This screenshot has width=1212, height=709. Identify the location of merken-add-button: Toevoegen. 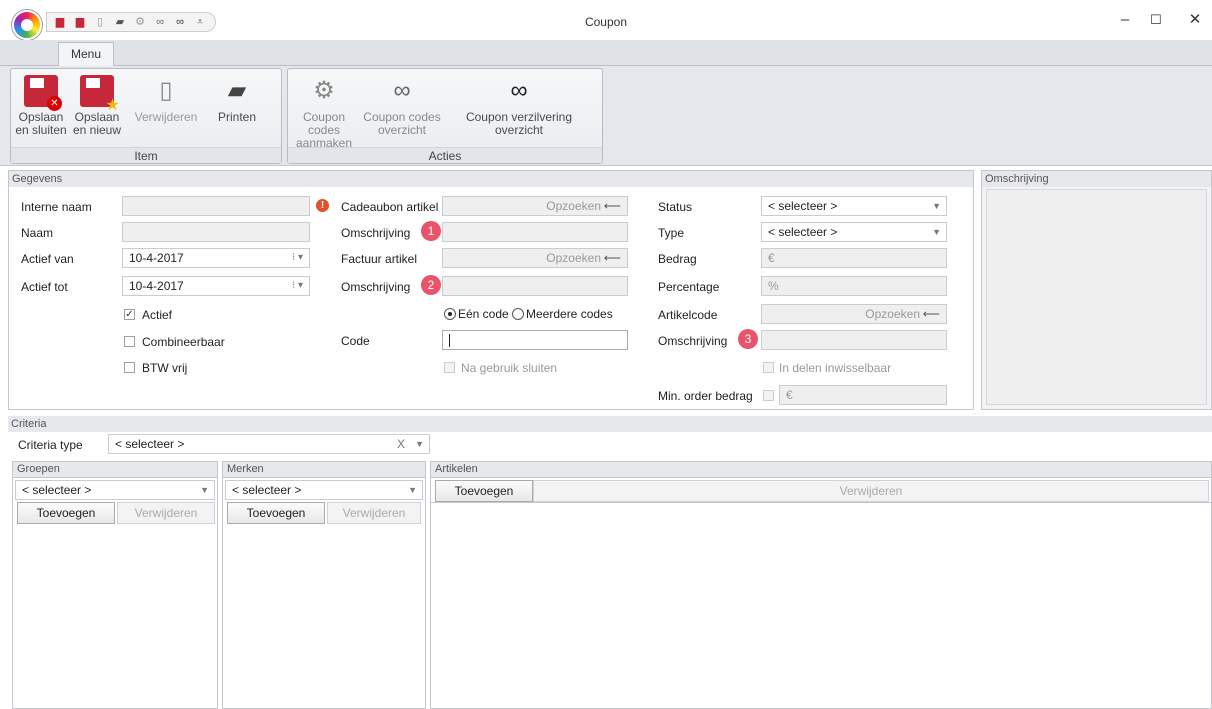
(276, 513).